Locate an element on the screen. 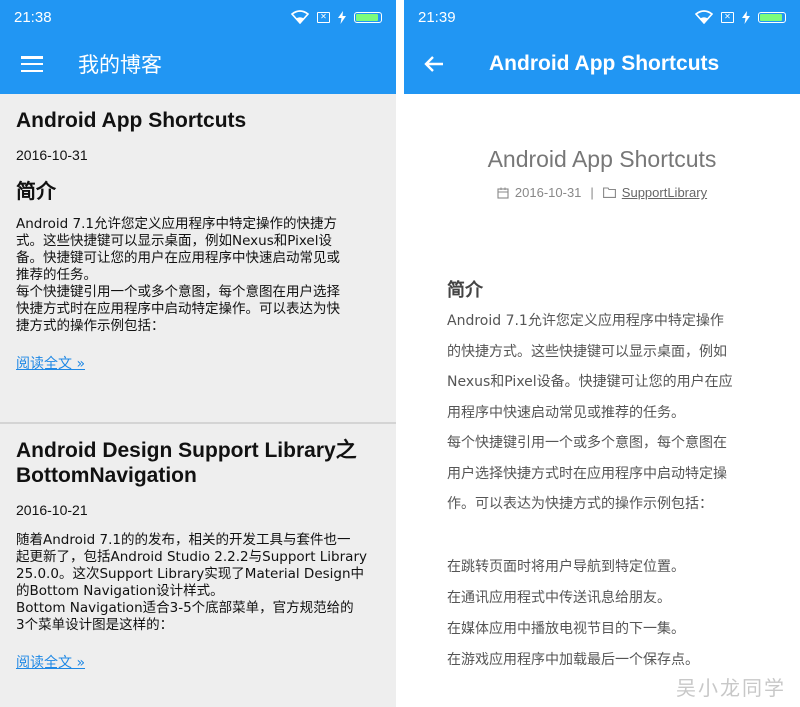 The height and width of the screenshot is (707, 800). list-item: 在游戏应用程序中加载最后一个保存点。 is located at coordinates (573, 659).